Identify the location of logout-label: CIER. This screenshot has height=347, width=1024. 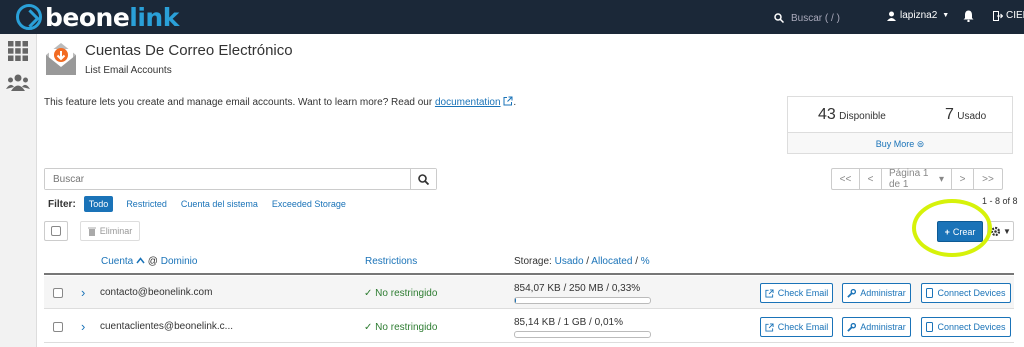
(1015, 15).